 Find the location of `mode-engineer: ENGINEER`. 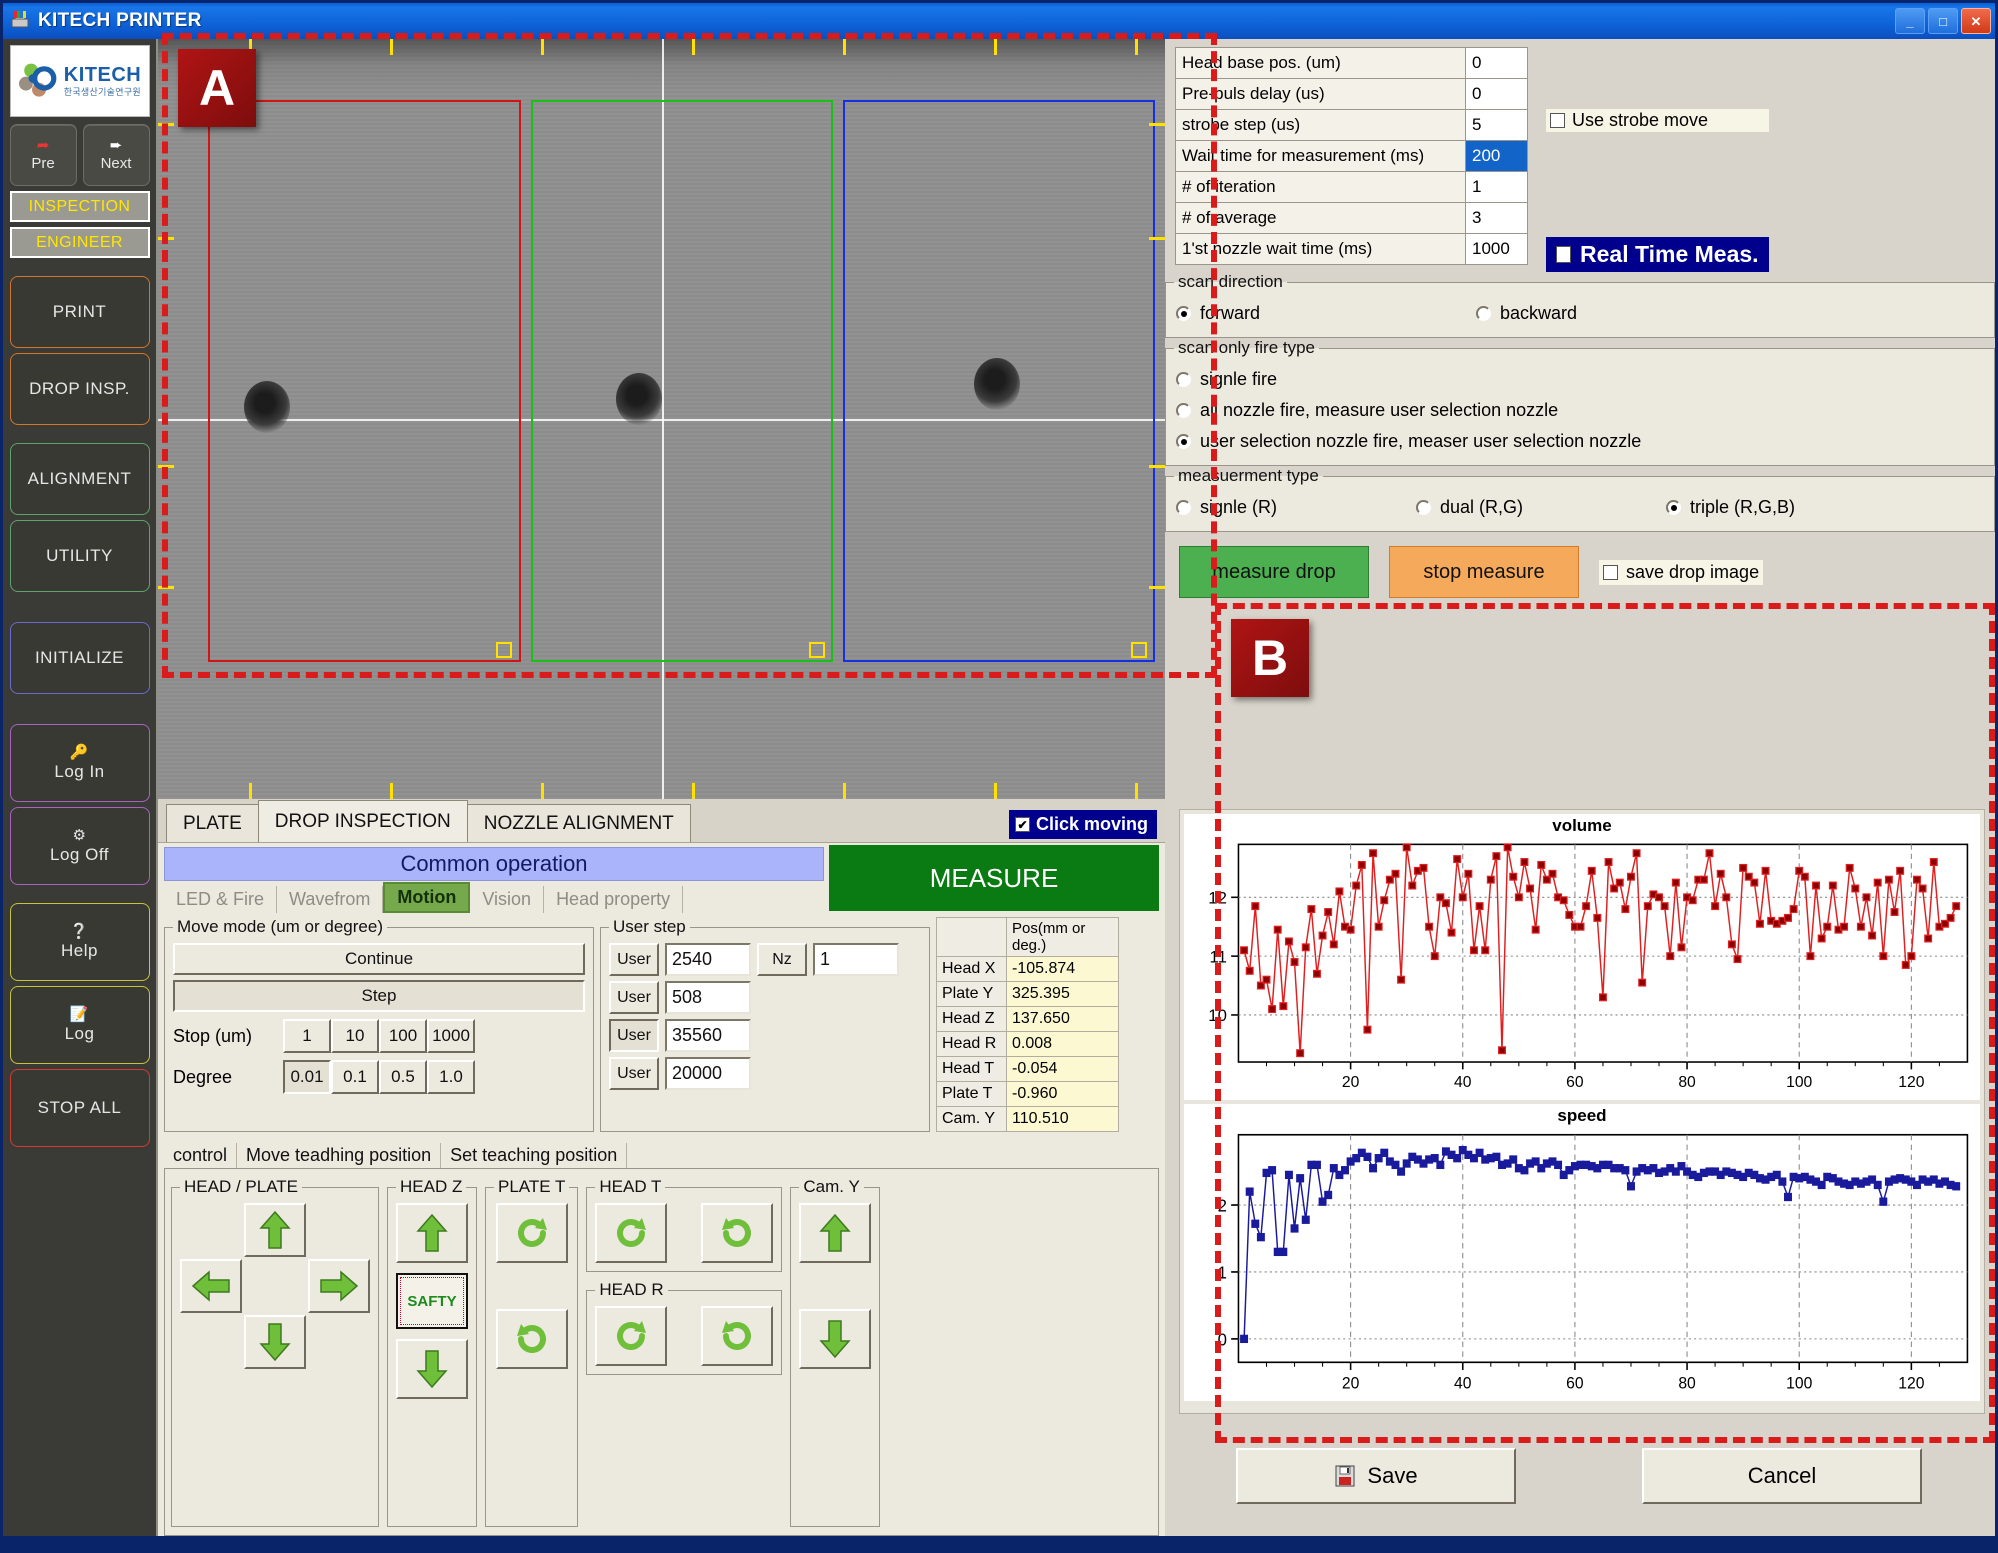

mode-engineer: ENGINEER is located at coordinates (79, 242).